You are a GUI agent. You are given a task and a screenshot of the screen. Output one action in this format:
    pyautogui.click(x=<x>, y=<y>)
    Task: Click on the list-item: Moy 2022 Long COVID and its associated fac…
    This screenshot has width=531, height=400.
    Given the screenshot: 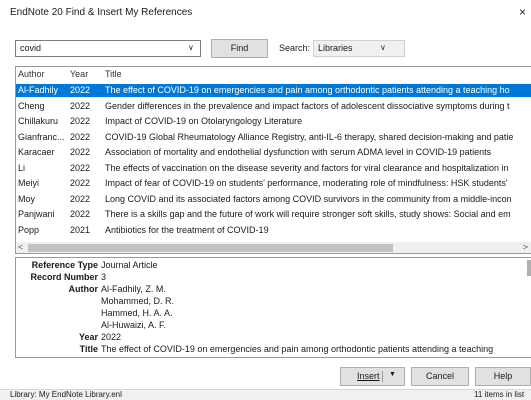 What is the action you would take?
    pyautogui.click(x=273, y=199)
    